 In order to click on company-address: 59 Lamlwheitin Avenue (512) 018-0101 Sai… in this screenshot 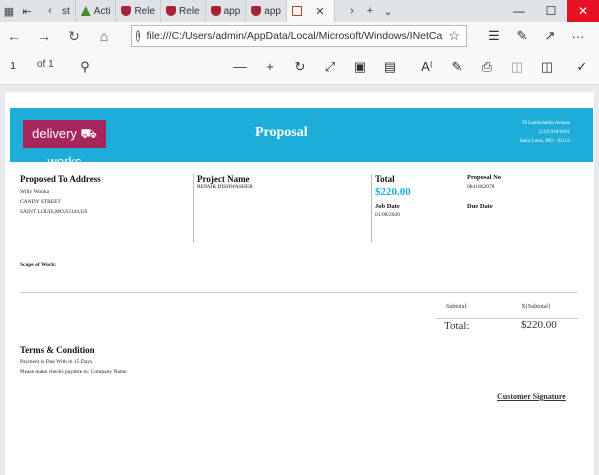, I will do `click(544, 132)`.